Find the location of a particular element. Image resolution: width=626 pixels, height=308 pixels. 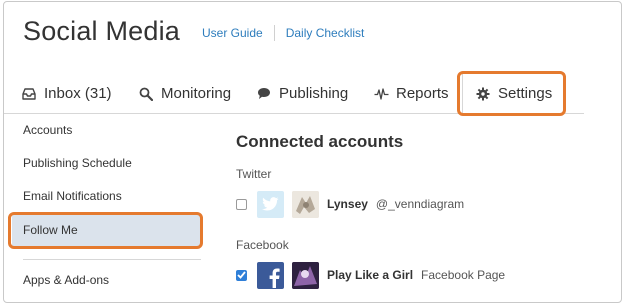

sidebar-item-follow-me: Follow Me is located at coordinates (50, 230).